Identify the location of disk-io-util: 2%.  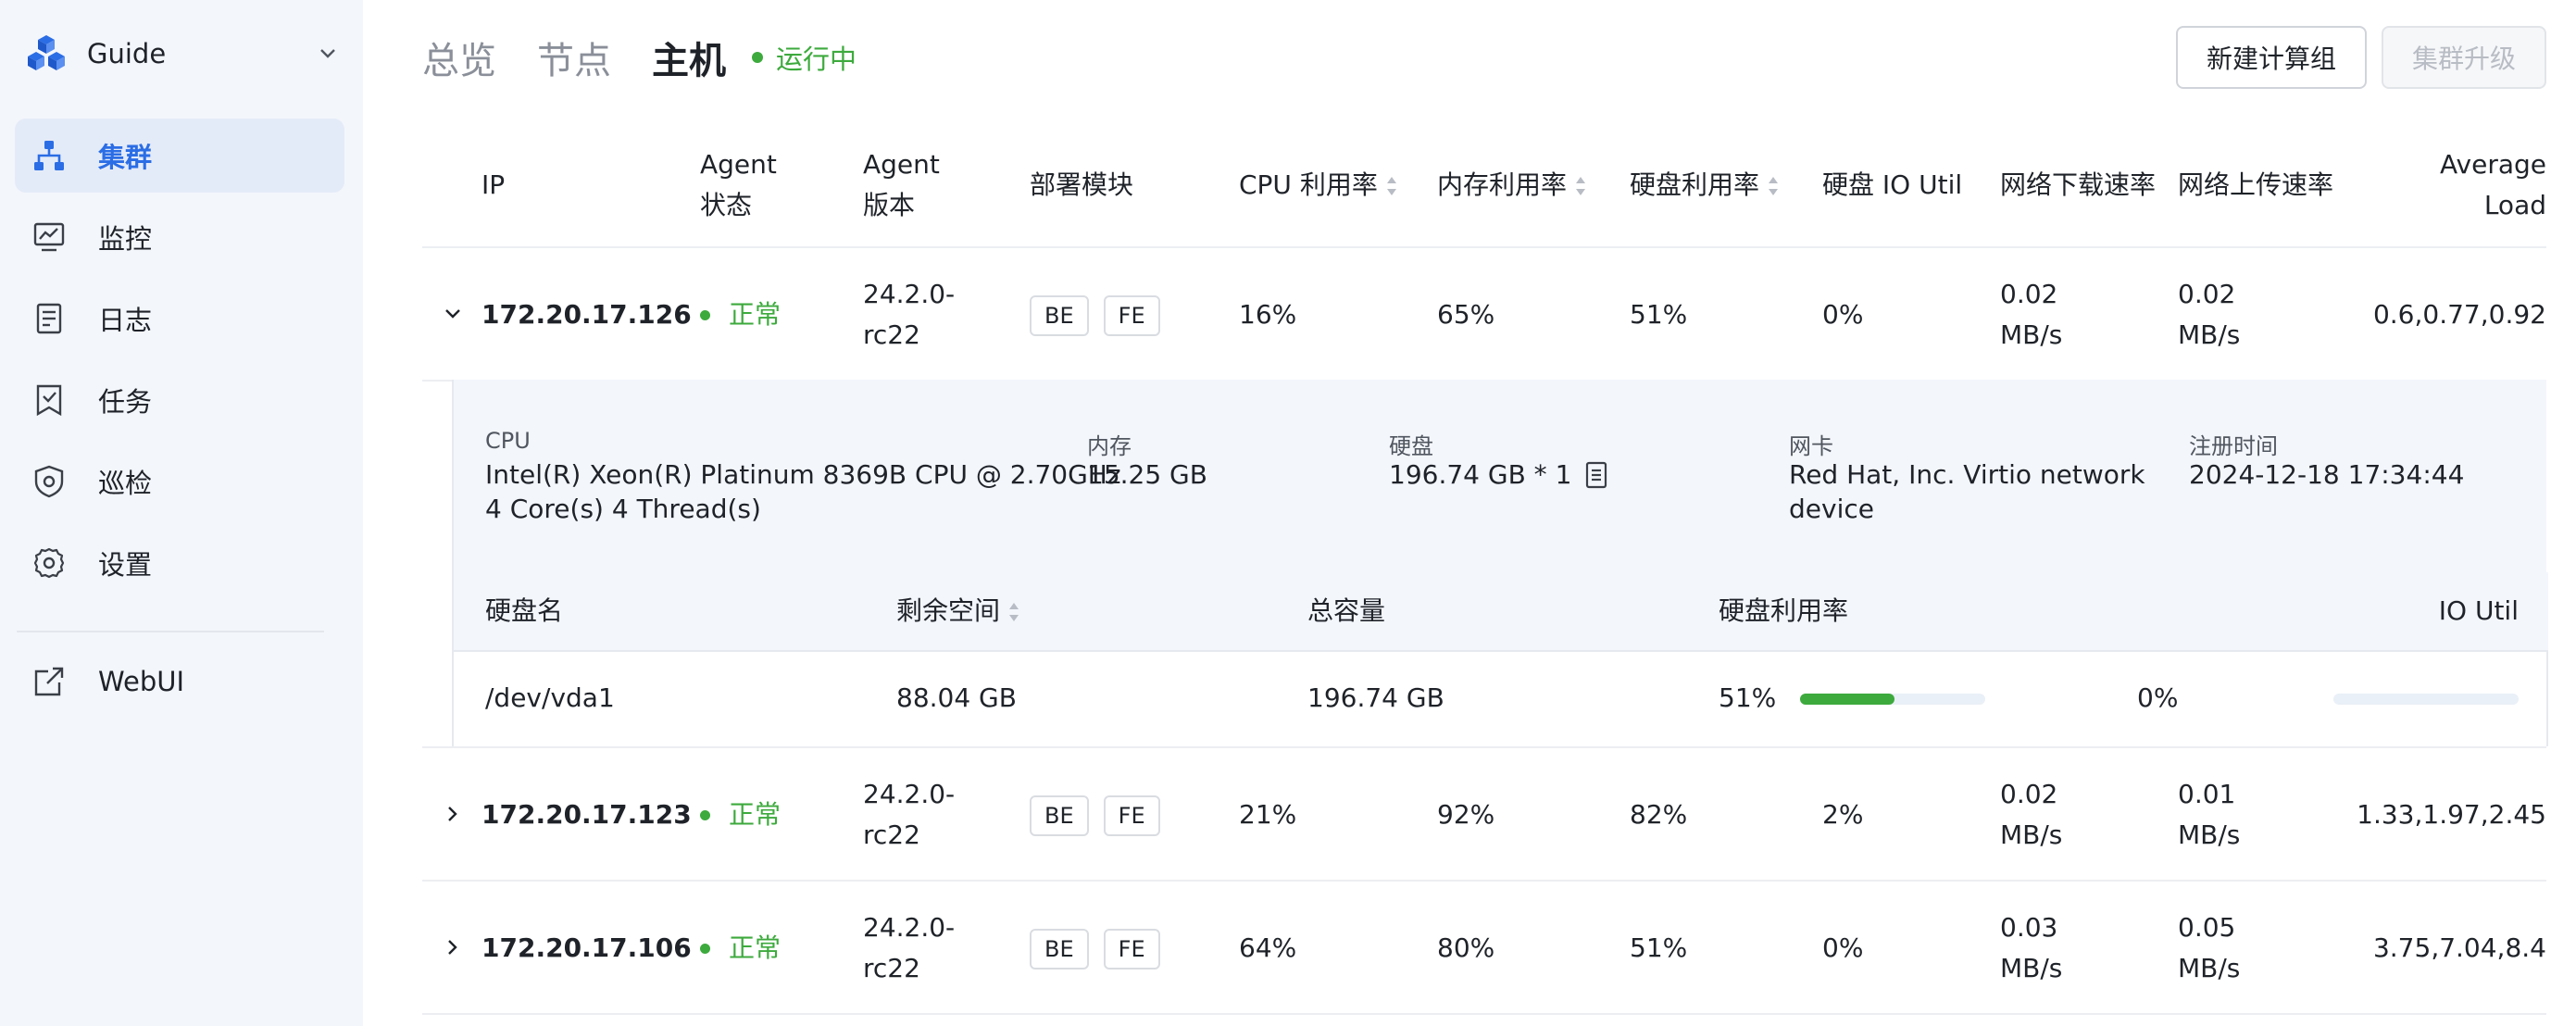
(1843, 814).